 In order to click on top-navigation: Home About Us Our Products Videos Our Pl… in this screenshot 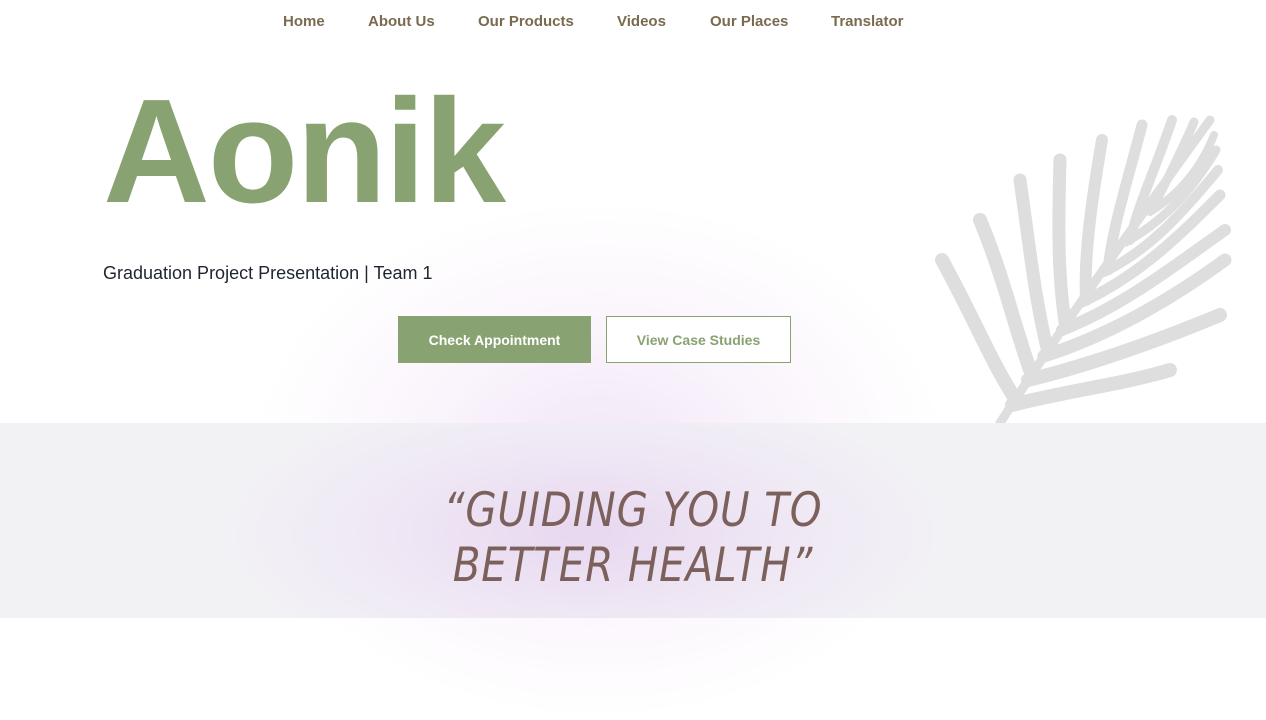, I will do `click(633, 23)`.